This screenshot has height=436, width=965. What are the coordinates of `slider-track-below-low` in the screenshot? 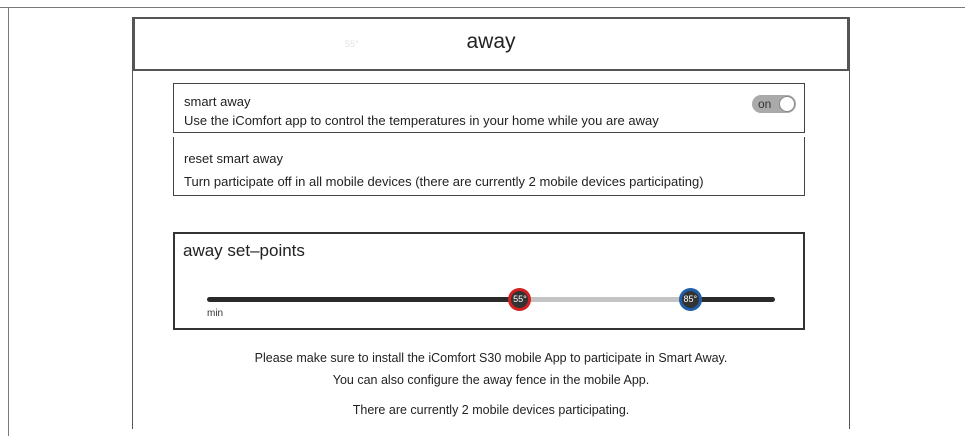 It's located at (363, 299).